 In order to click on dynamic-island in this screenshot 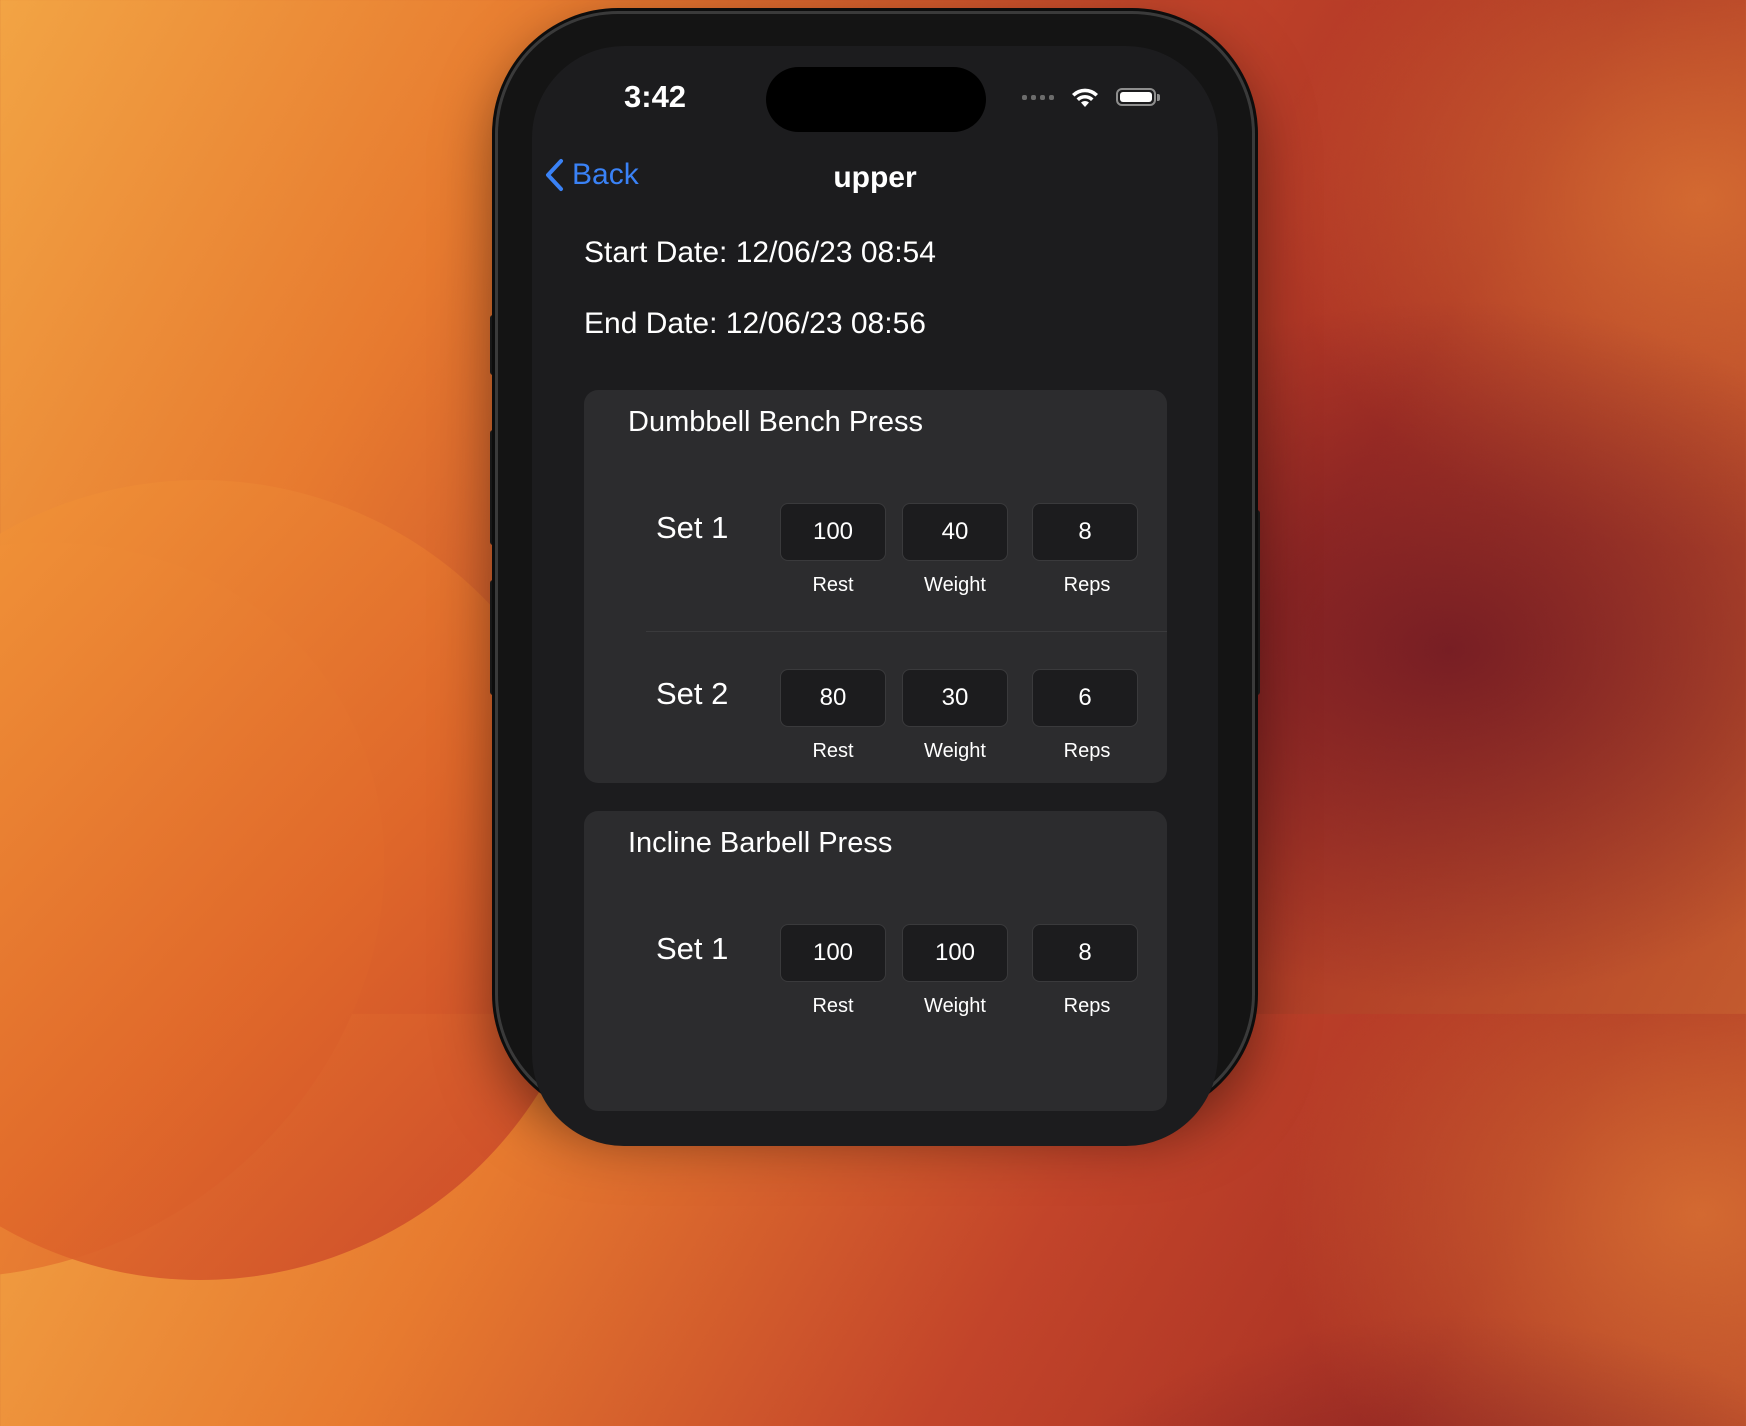, I will do `click(876, 99)`.